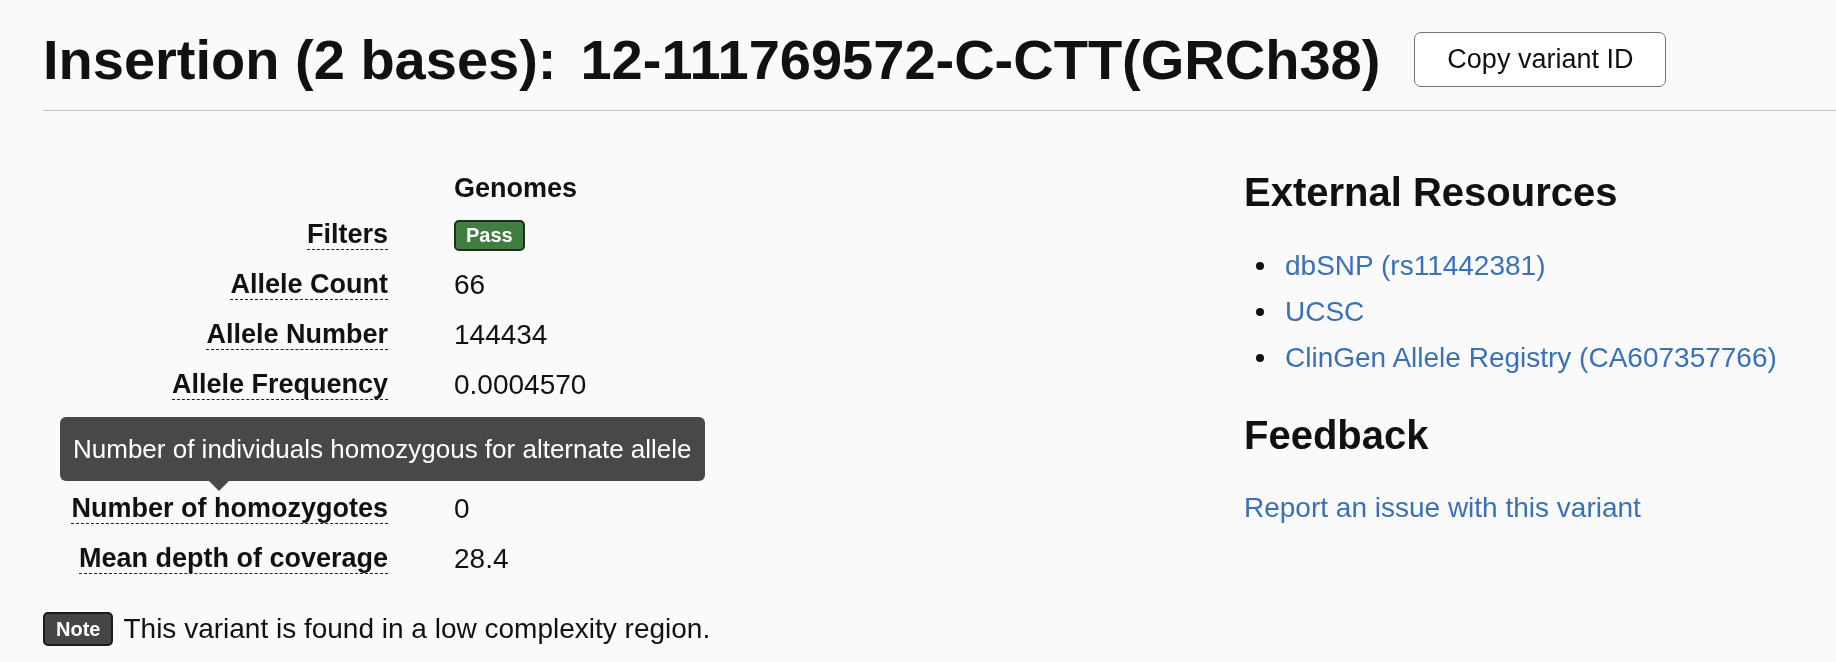 The image size is (1836, 662). Describe the element at coordinates (417, 629) in the screenshot. I see `note-text: This variant is found in a low complexity region.` at that location.